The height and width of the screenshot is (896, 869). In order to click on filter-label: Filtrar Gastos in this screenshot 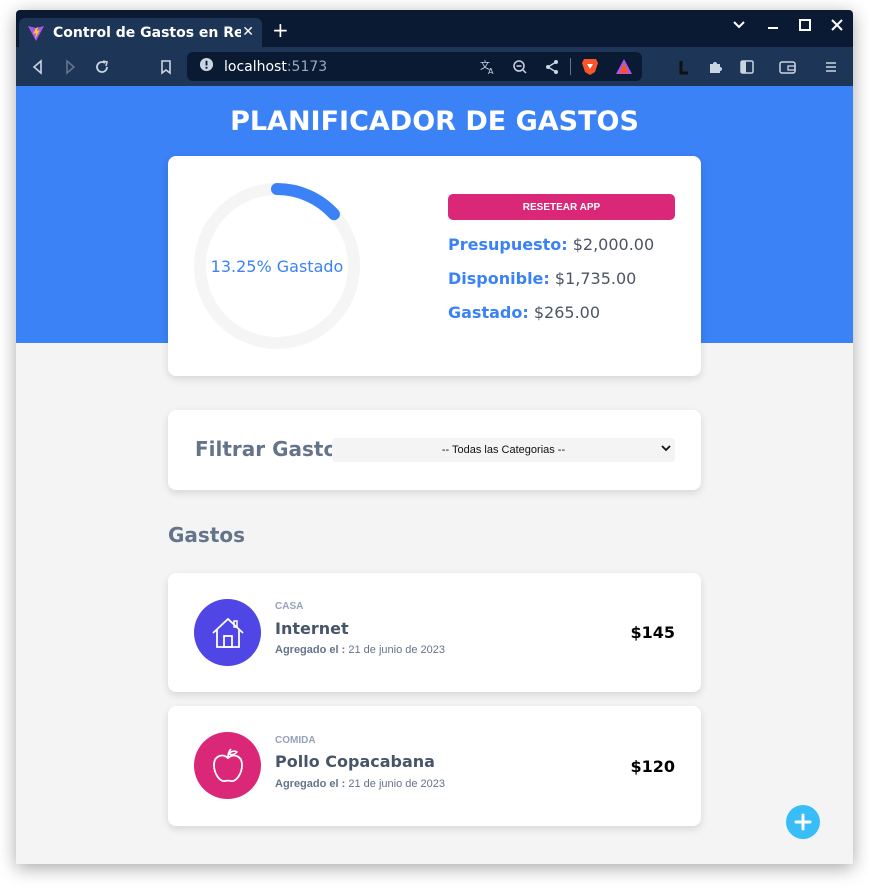, I will do `click(272, 449)`.